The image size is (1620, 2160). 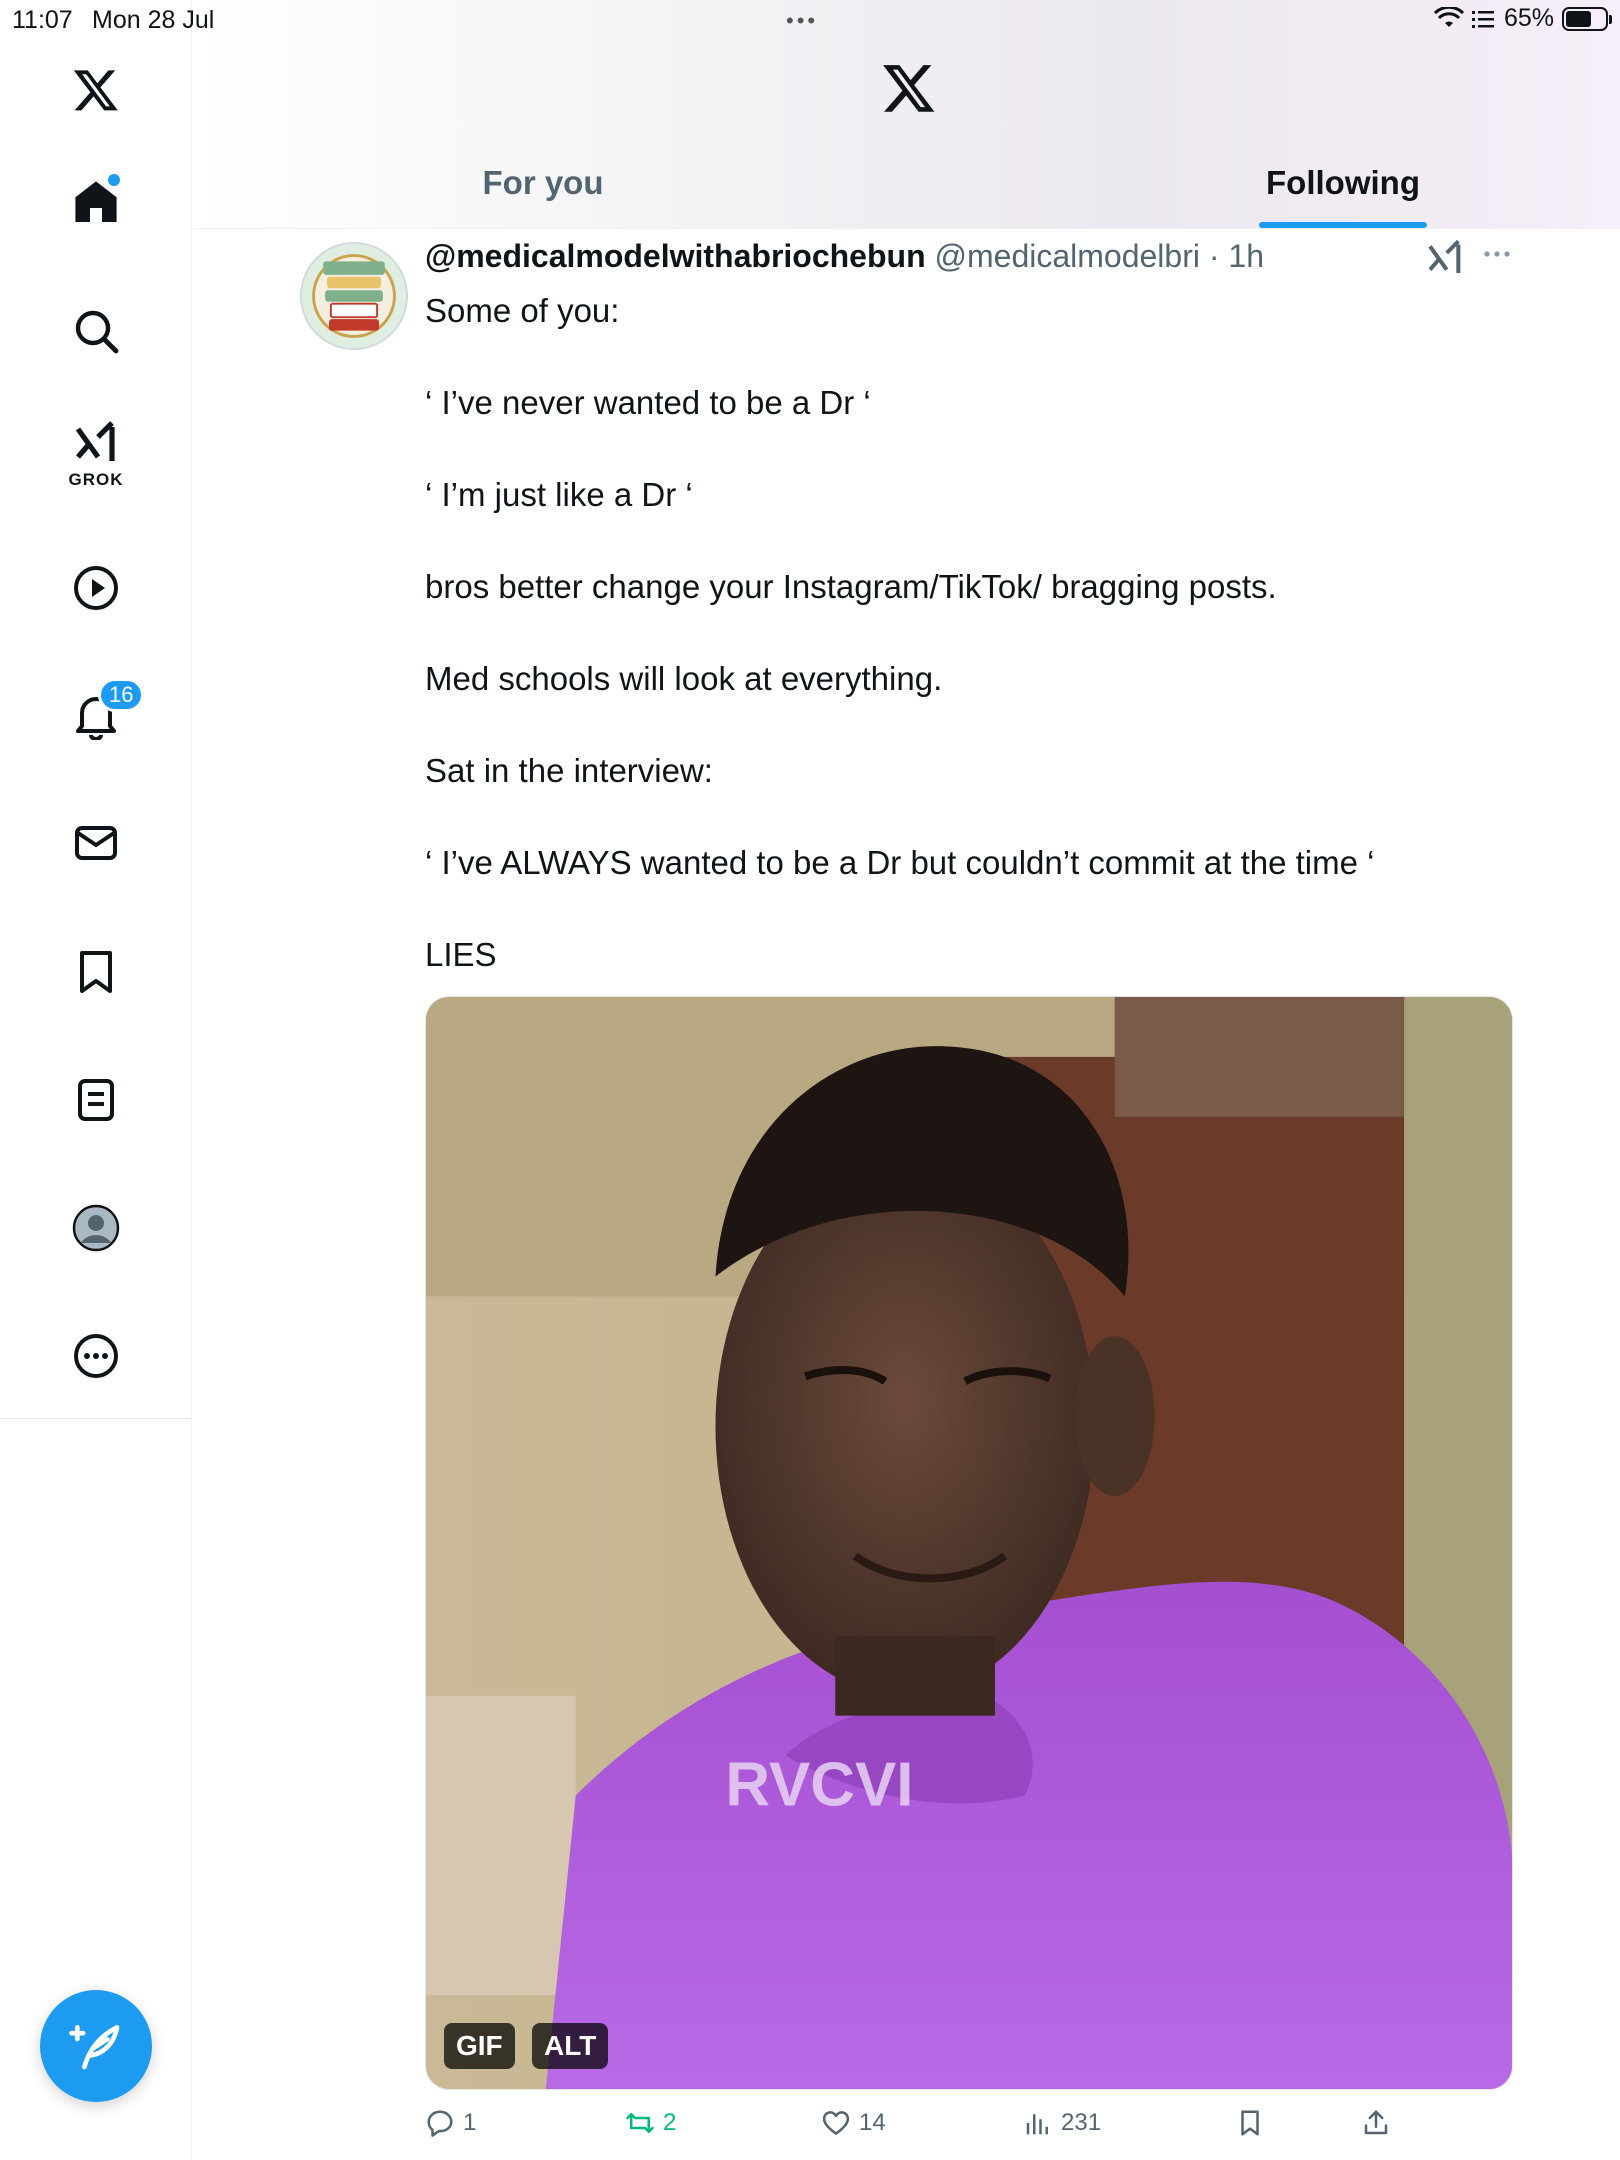 I want to click on sidebar-item-notifications: 16, so click(x=100, y=716).